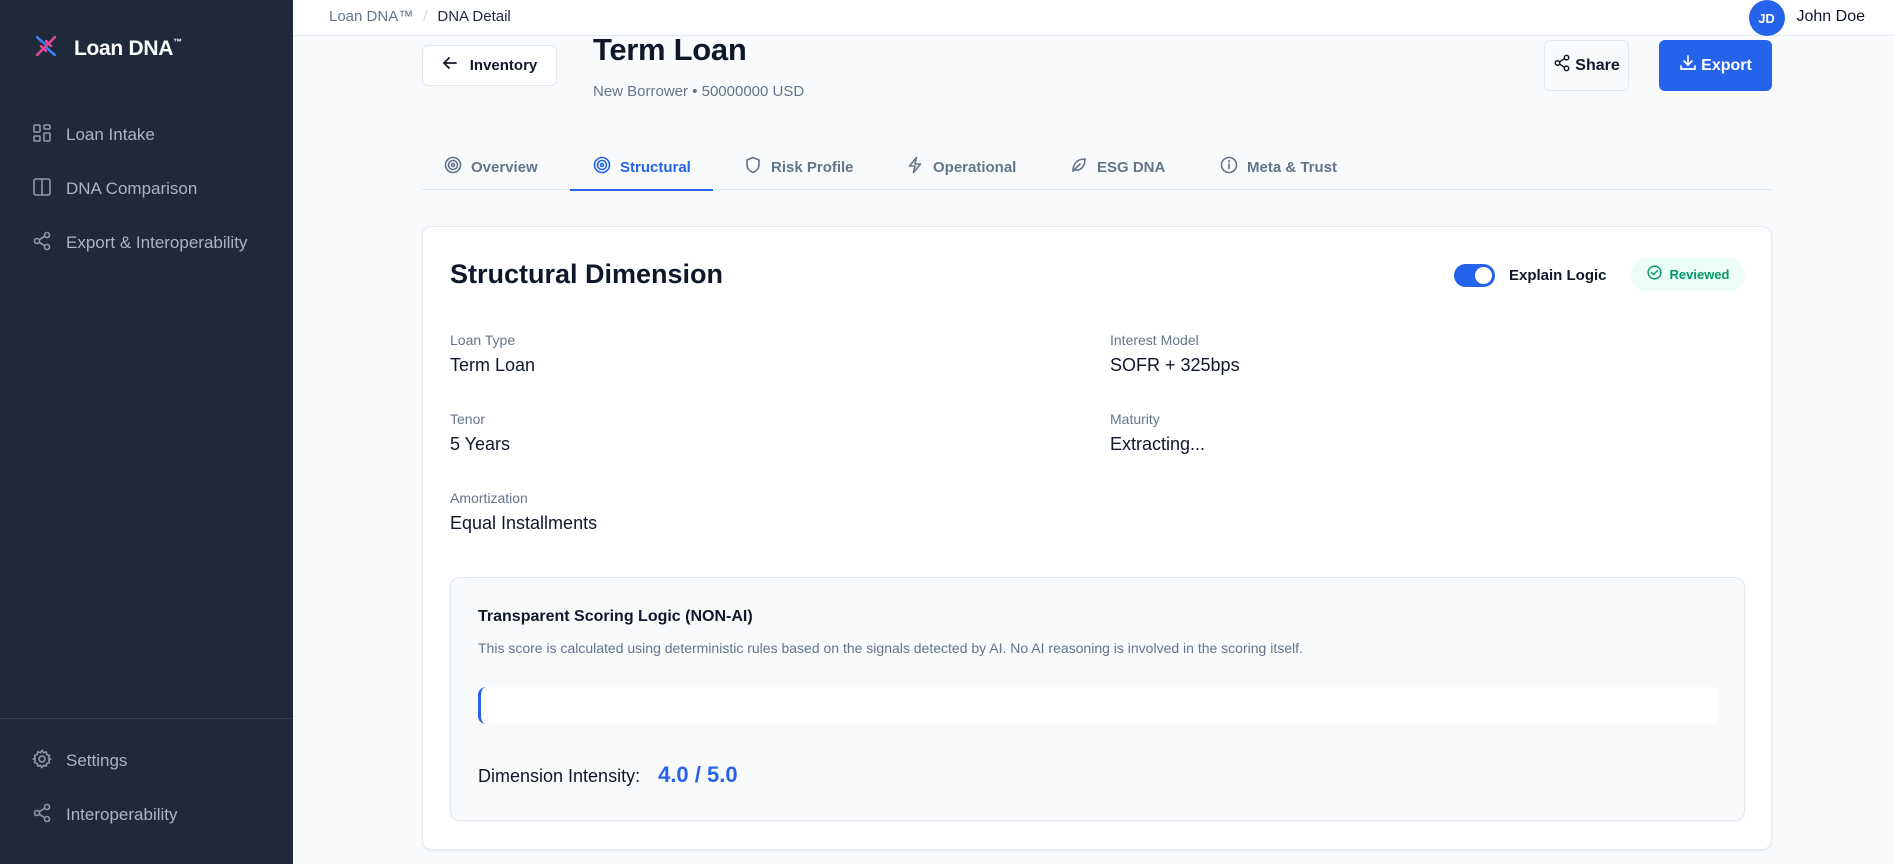  Describe the element at coordinates (42, 761) in the screenshot. I see `gear-icon` at that location.